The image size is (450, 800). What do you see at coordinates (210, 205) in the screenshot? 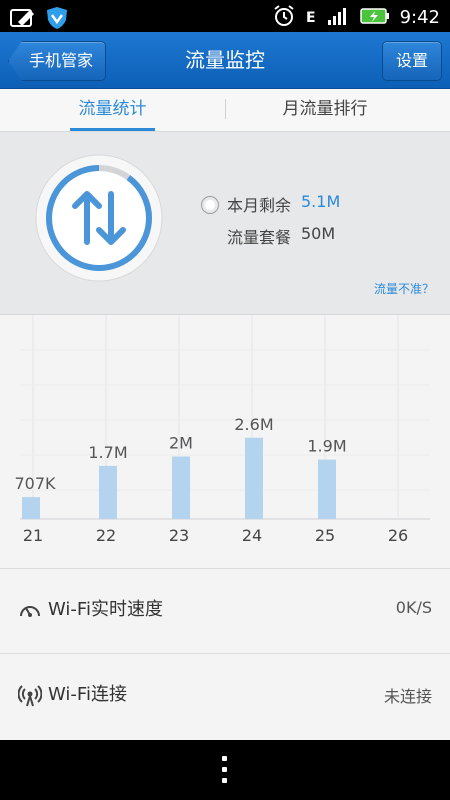
I see `remaining-indicator` at bounding box center [210, 205].